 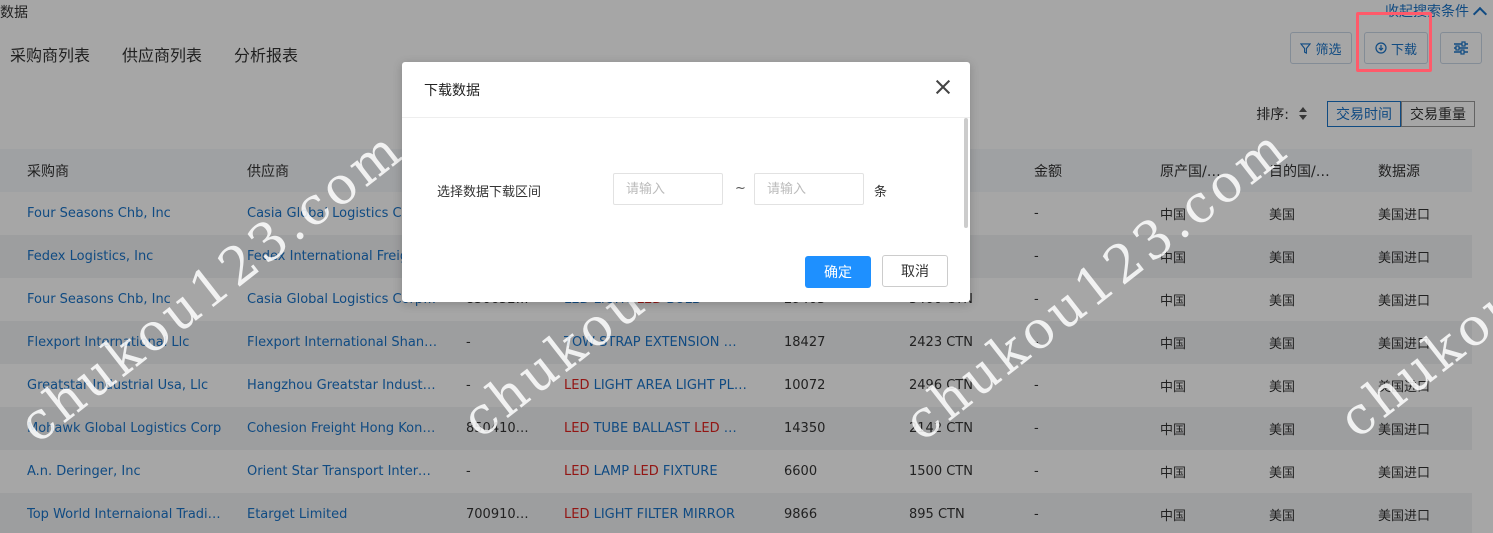 What do you see at coordinates (966, 173) in the screenshot?
I see `dialog-scrollbar` at bounding box center [966, 173].